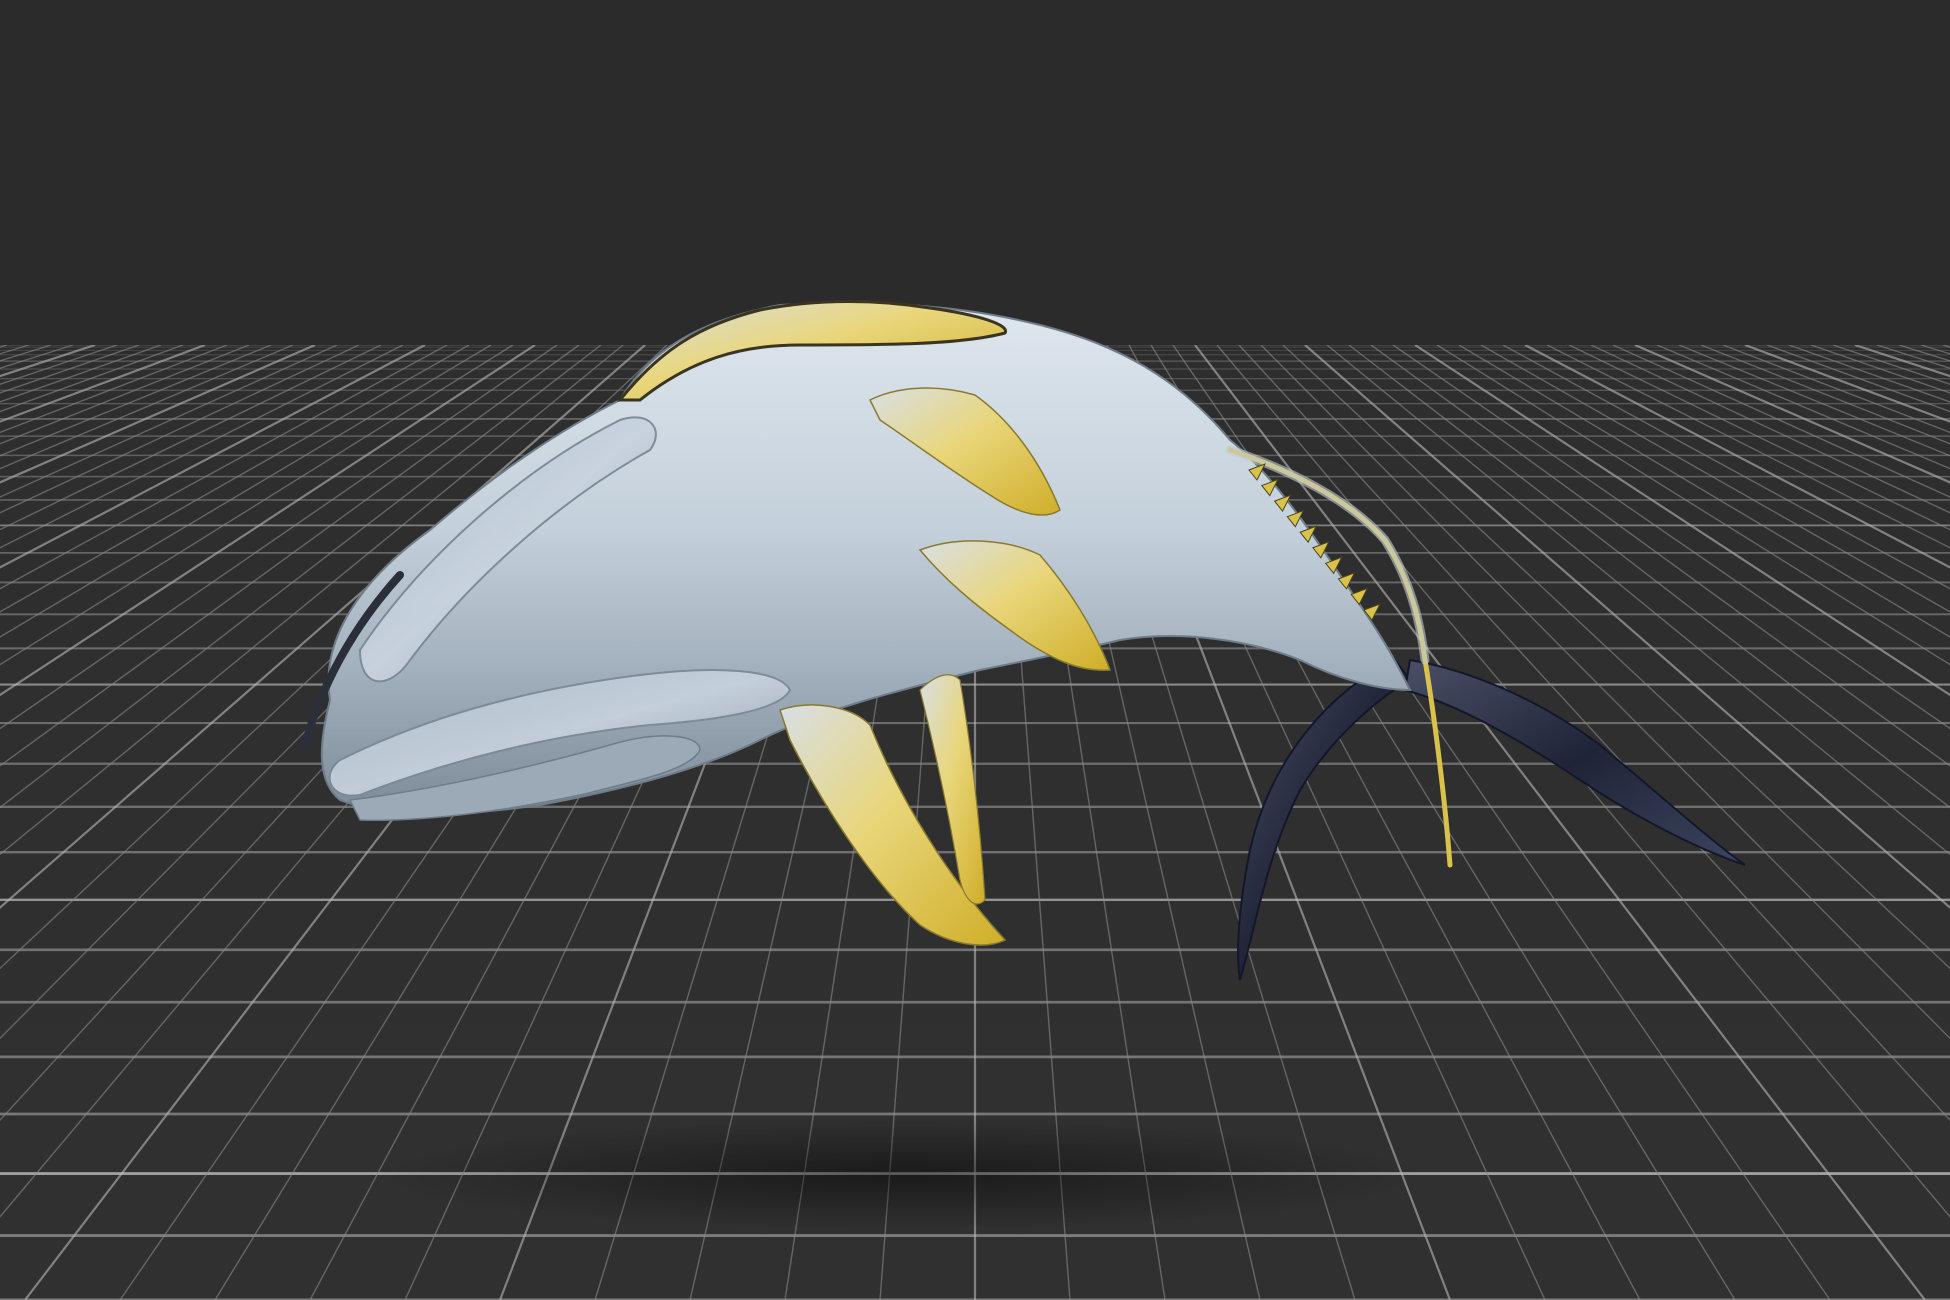  What do you see at coordinates (900, 1175) in the screenshot?
I see `model-shadow` at bounding box center [900, 1175].